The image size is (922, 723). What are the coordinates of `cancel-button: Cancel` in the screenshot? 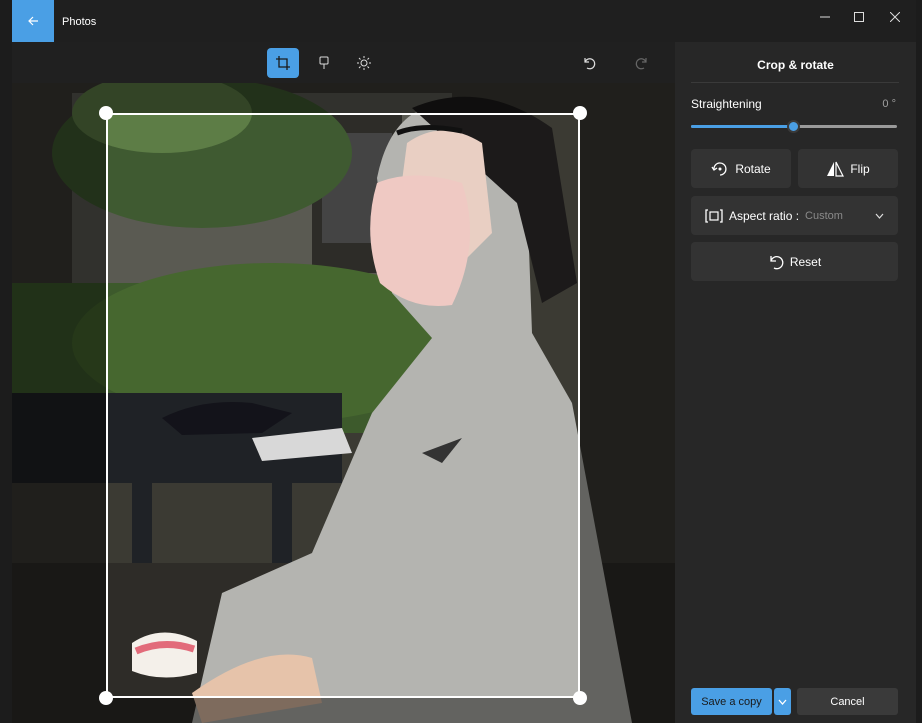 It's located at (847, 701).